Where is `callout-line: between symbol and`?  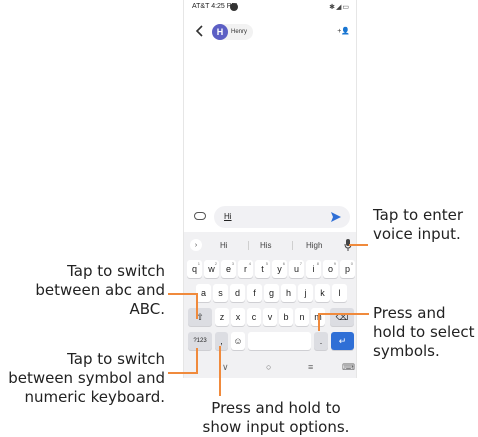
callout-line: between symbol and is located at coordinates (86, 378).